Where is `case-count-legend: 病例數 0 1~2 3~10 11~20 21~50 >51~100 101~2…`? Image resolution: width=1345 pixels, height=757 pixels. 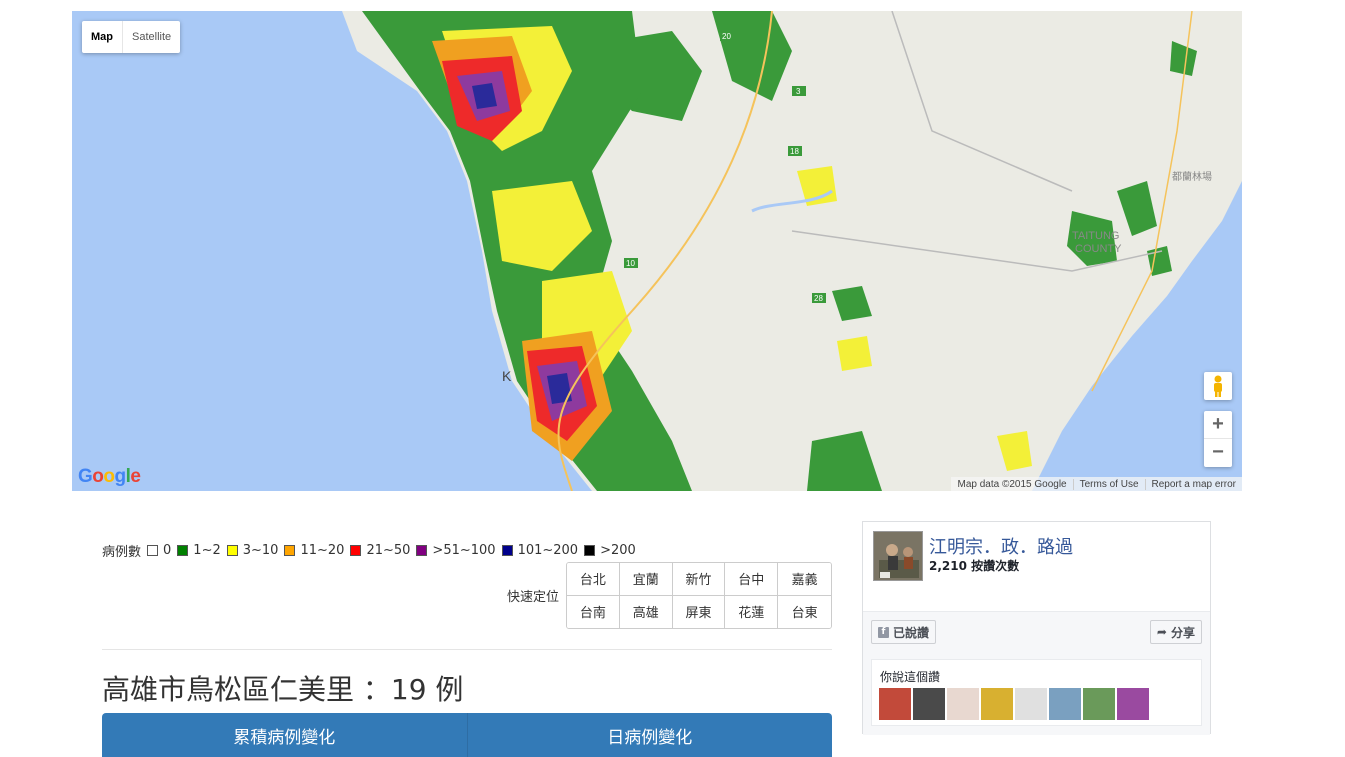 case-count-legend: 病例數 0 1~2 3~10 11~20 21~50 >51~100 101~2… is located at coordinates (369, 550).